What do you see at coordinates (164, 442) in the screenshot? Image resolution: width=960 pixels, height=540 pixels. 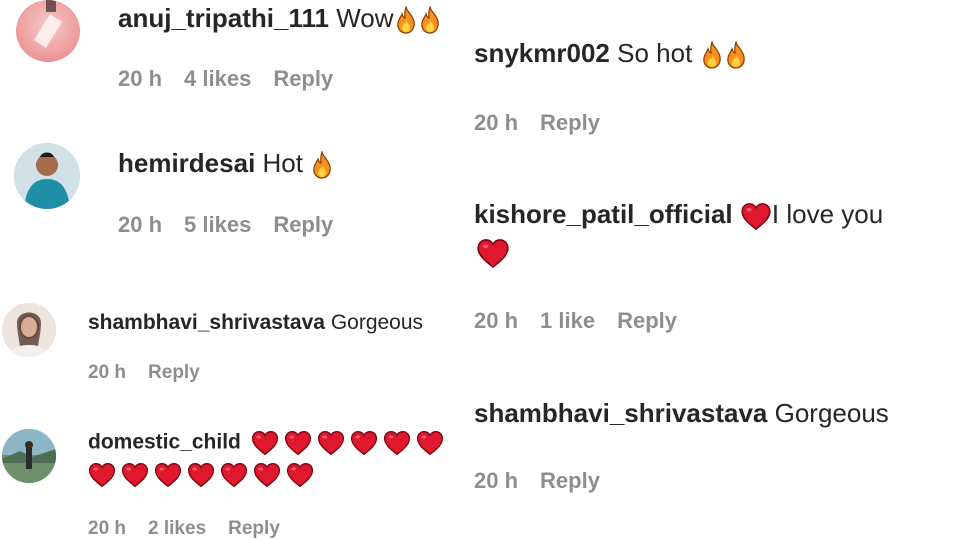 I see `username: domestic_child` at bounding box center [164, 442].